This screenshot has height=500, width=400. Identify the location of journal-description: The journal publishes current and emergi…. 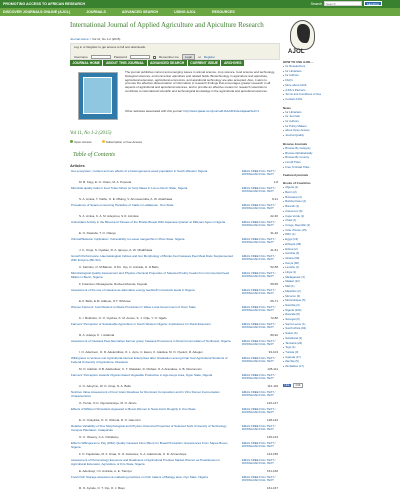
(200, 81).